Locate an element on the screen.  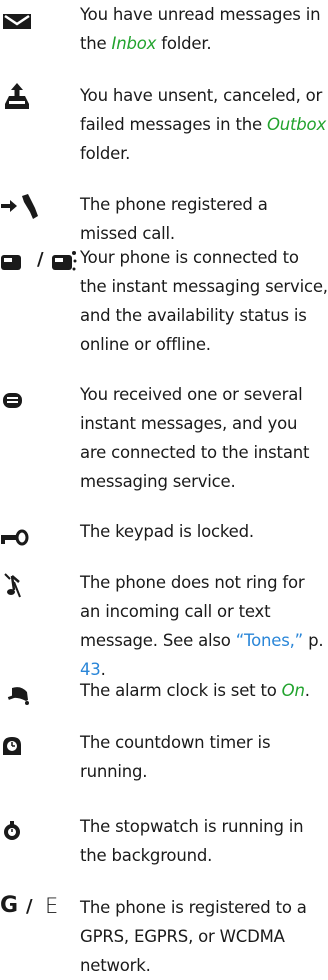
envelope-icon is located at coordinates (40, 15).